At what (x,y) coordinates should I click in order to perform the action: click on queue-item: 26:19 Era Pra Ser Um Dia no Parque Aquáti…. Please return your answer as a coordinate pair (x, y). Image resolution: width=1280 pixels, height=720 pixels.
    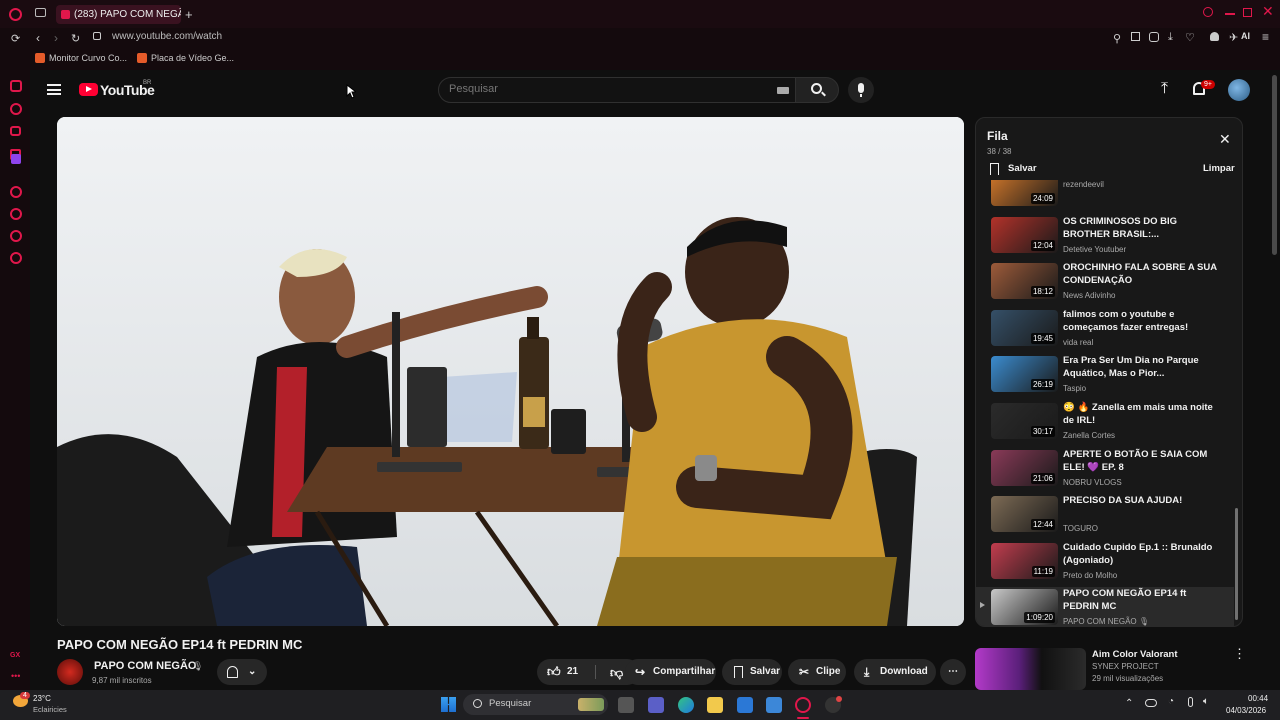
    Looking at the image, I should click on (1106, 377).